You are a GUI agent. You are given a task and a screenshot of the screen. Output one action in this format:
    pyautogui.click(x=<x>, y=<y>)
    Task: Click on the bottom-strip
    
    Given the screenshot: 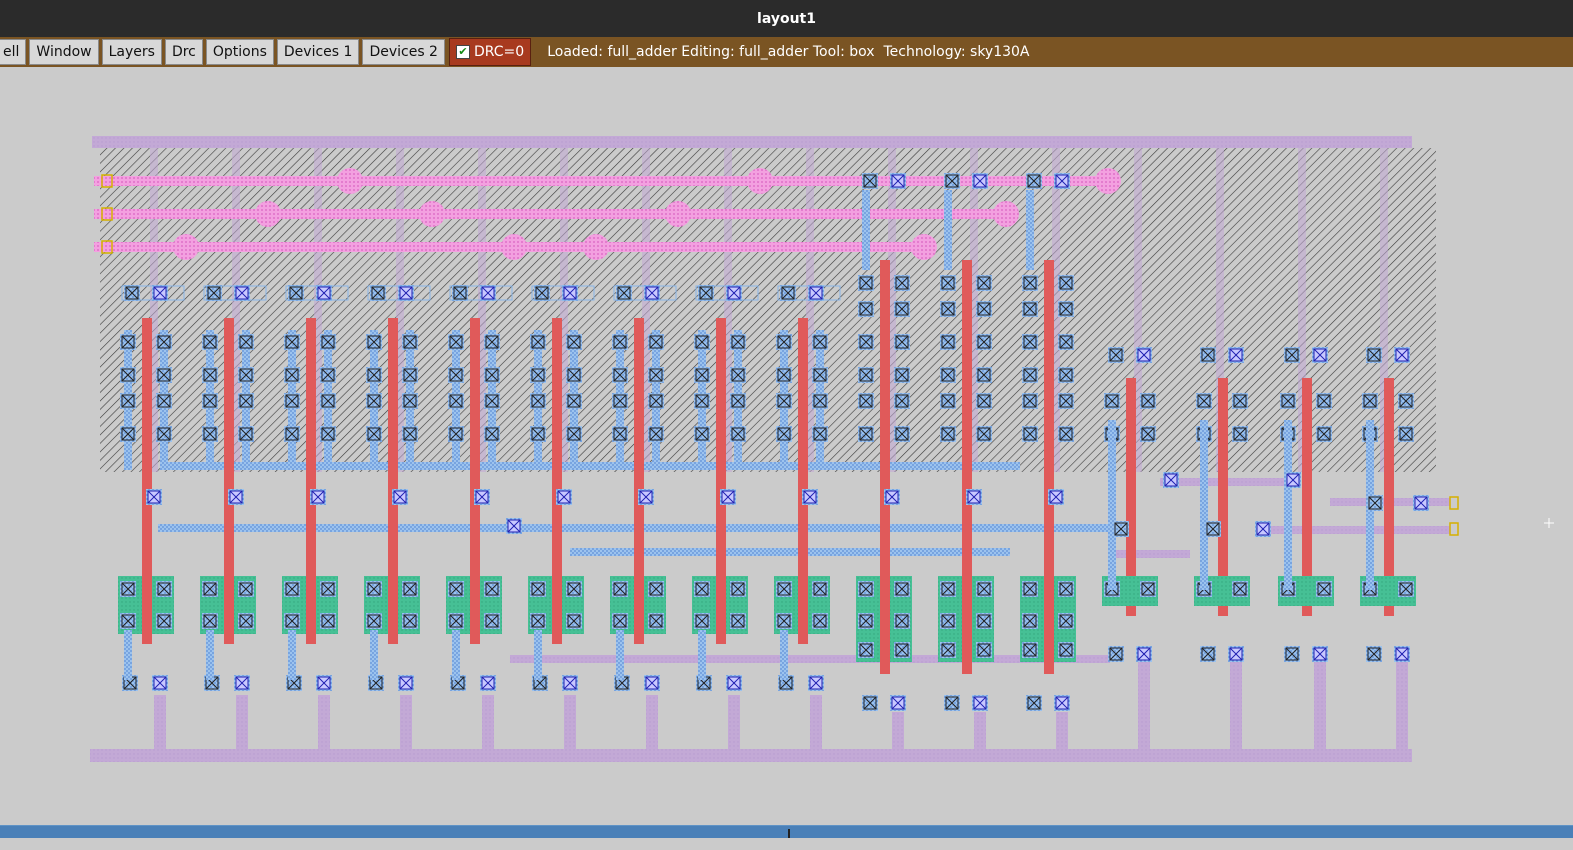 What is the action you would take?
    pyautogui.click(x=786, y=844)
    